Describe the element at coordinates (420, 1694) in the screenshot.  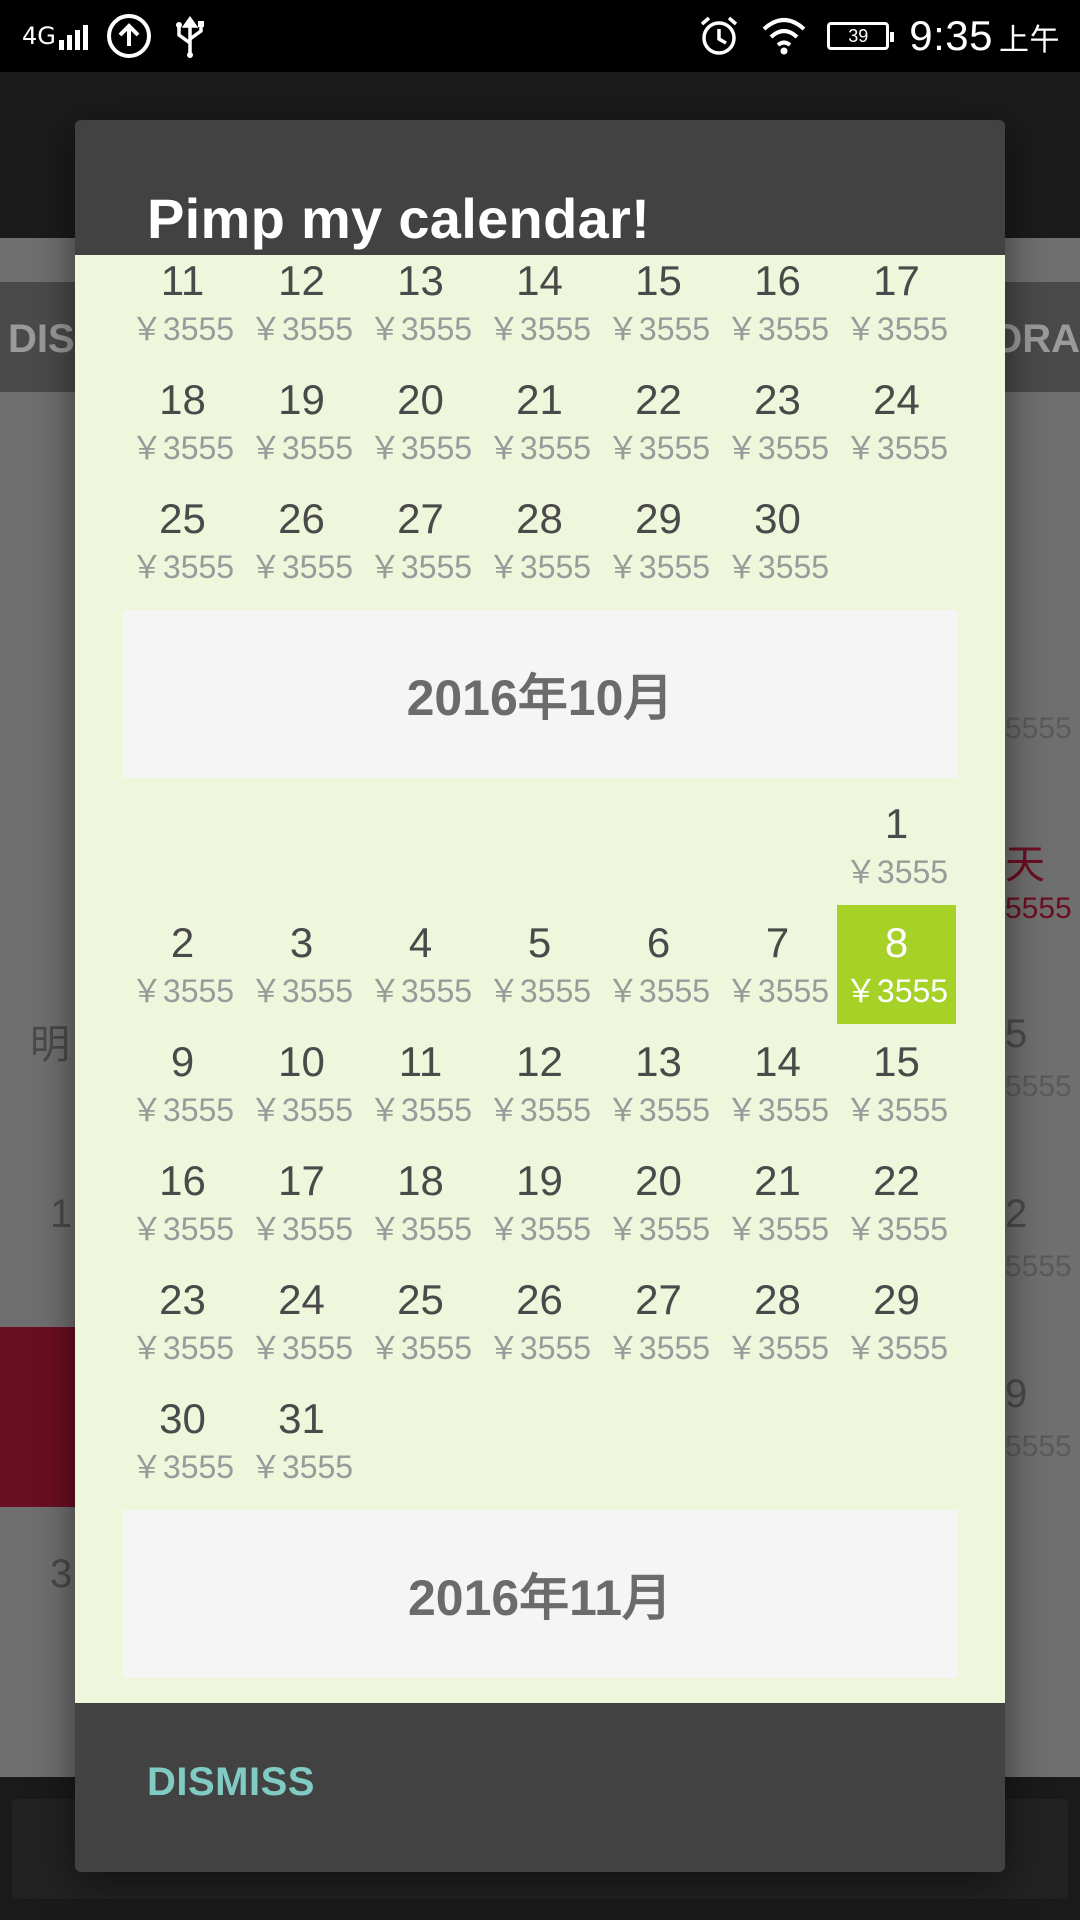
I see `day-cell: 1` at that location.